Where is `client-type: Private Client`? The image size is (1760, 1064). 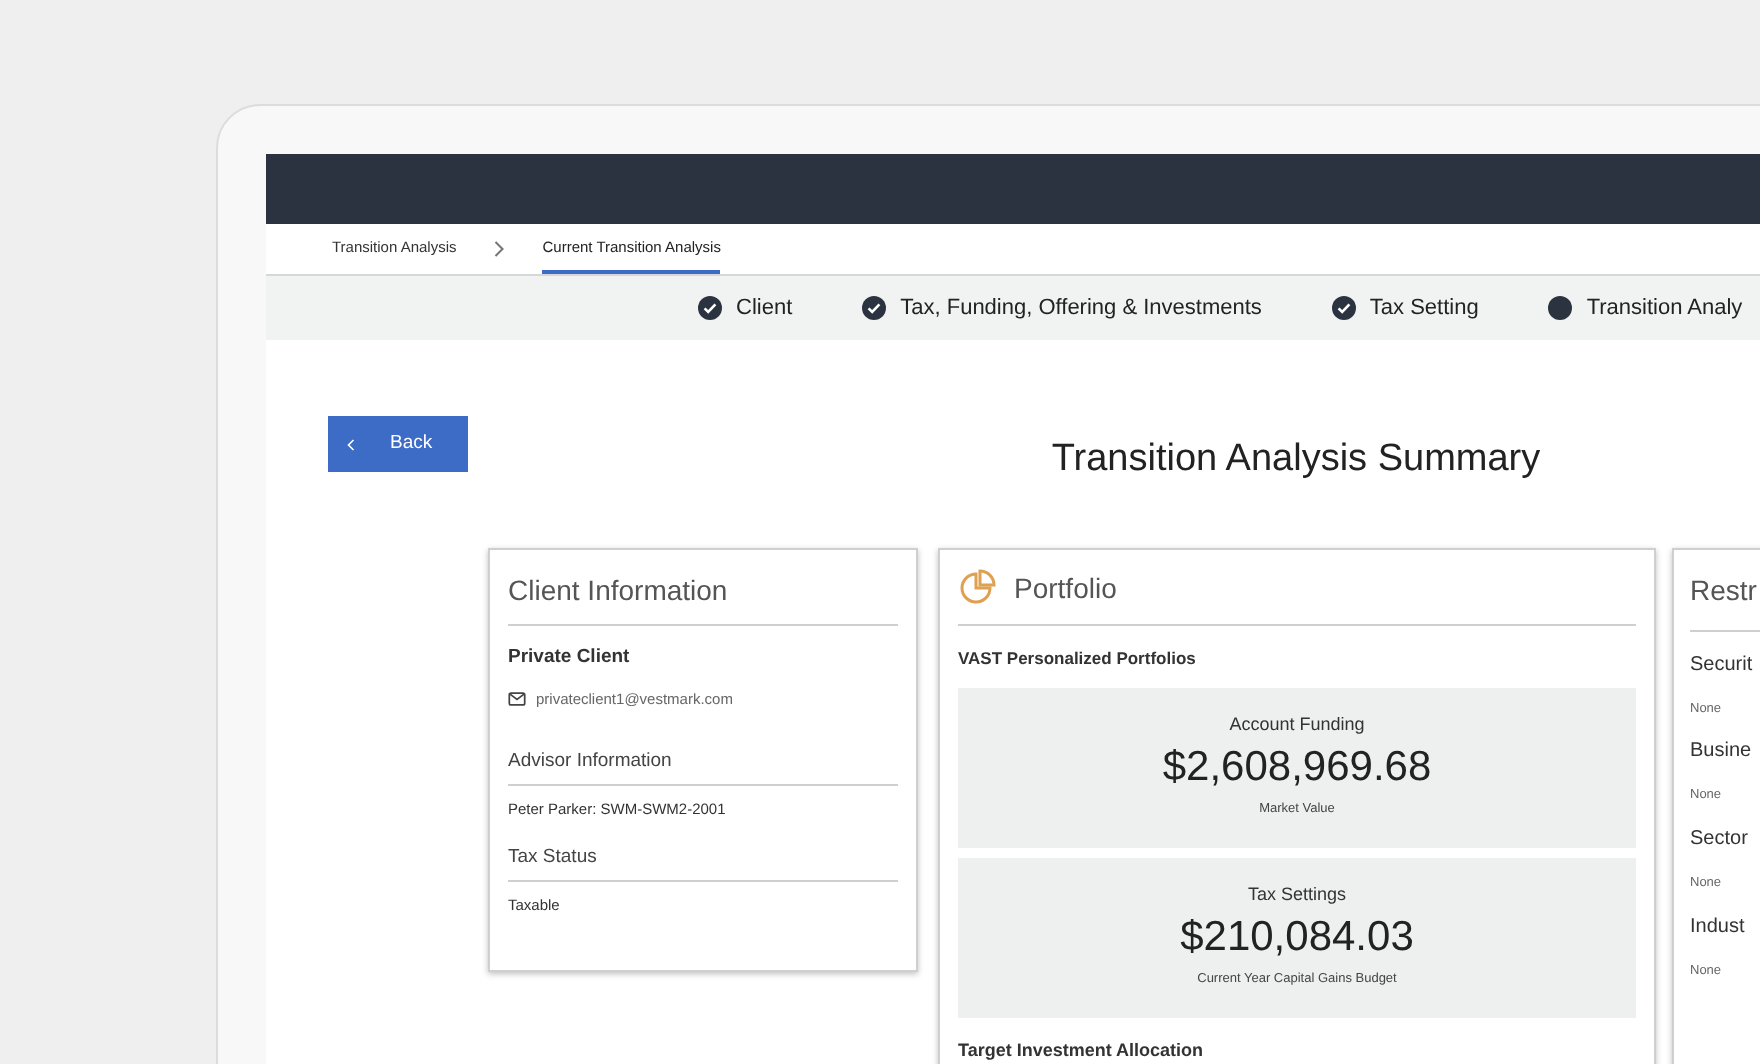 client-type: Private Client is located at coordinates (570, 657).